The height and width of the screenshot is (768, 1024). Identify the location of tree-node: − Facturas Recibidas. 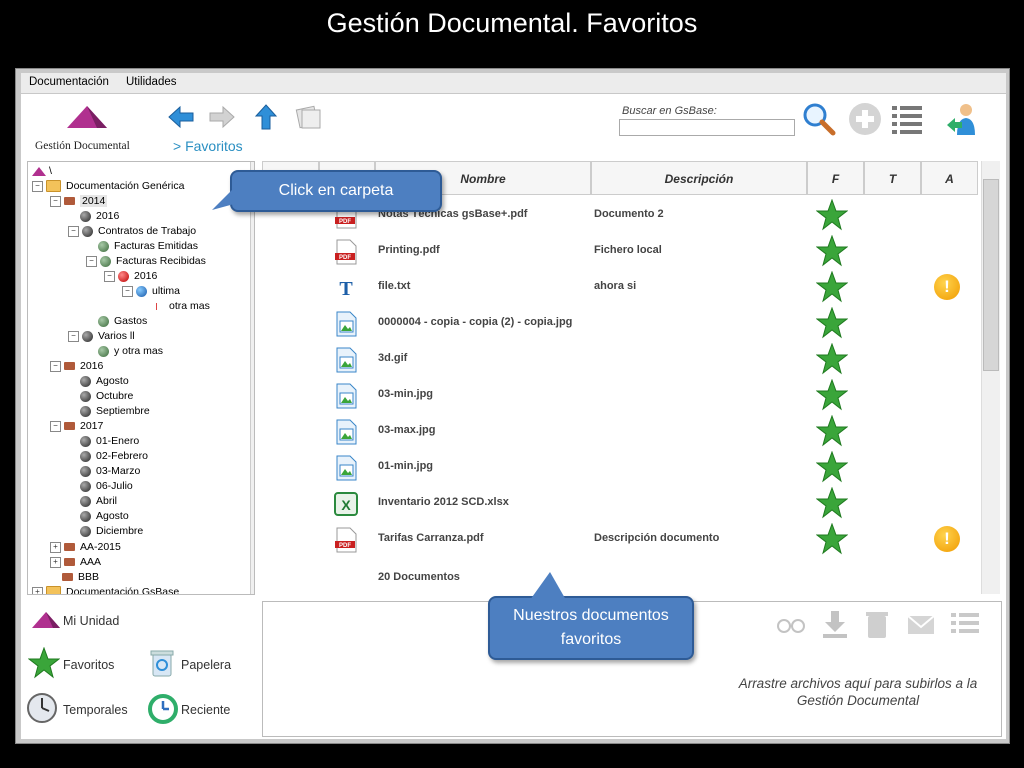
(146, 261).